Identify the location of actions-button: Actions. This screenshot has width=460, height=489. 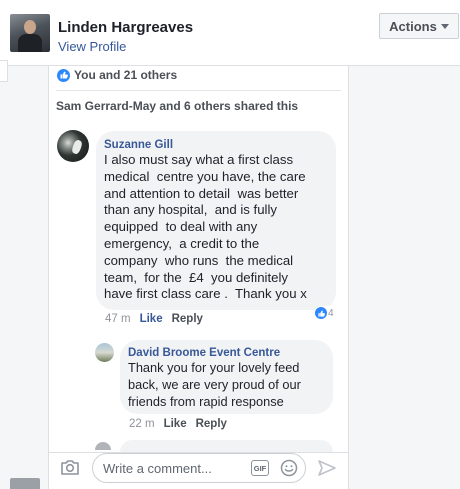
(419, 26).